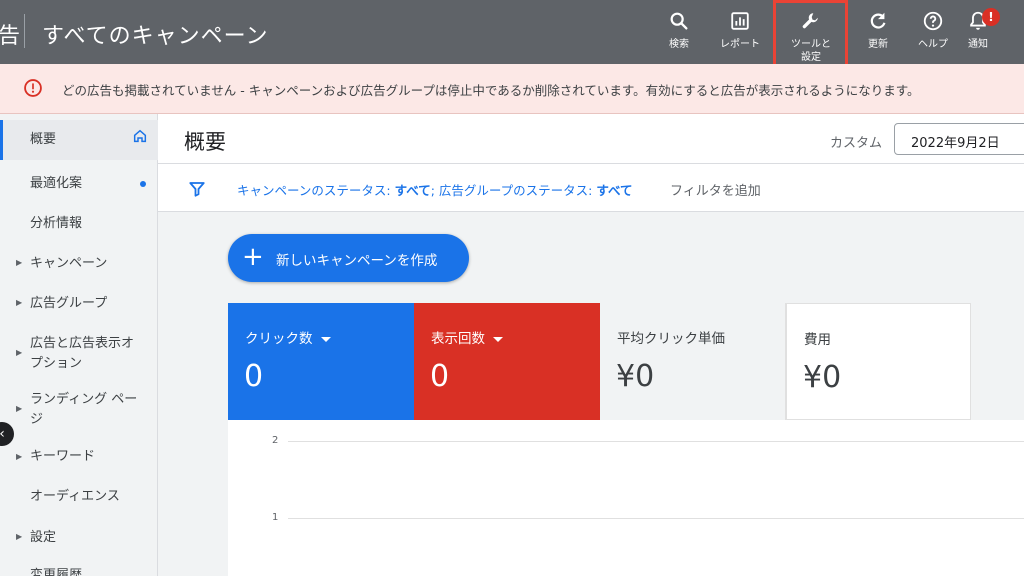 This screenshot has width=1024, height=576. What do you see at coordinates (817, 340) in the screenshot?
I see `metric-title: 費用` at bounding box center [817, 340].